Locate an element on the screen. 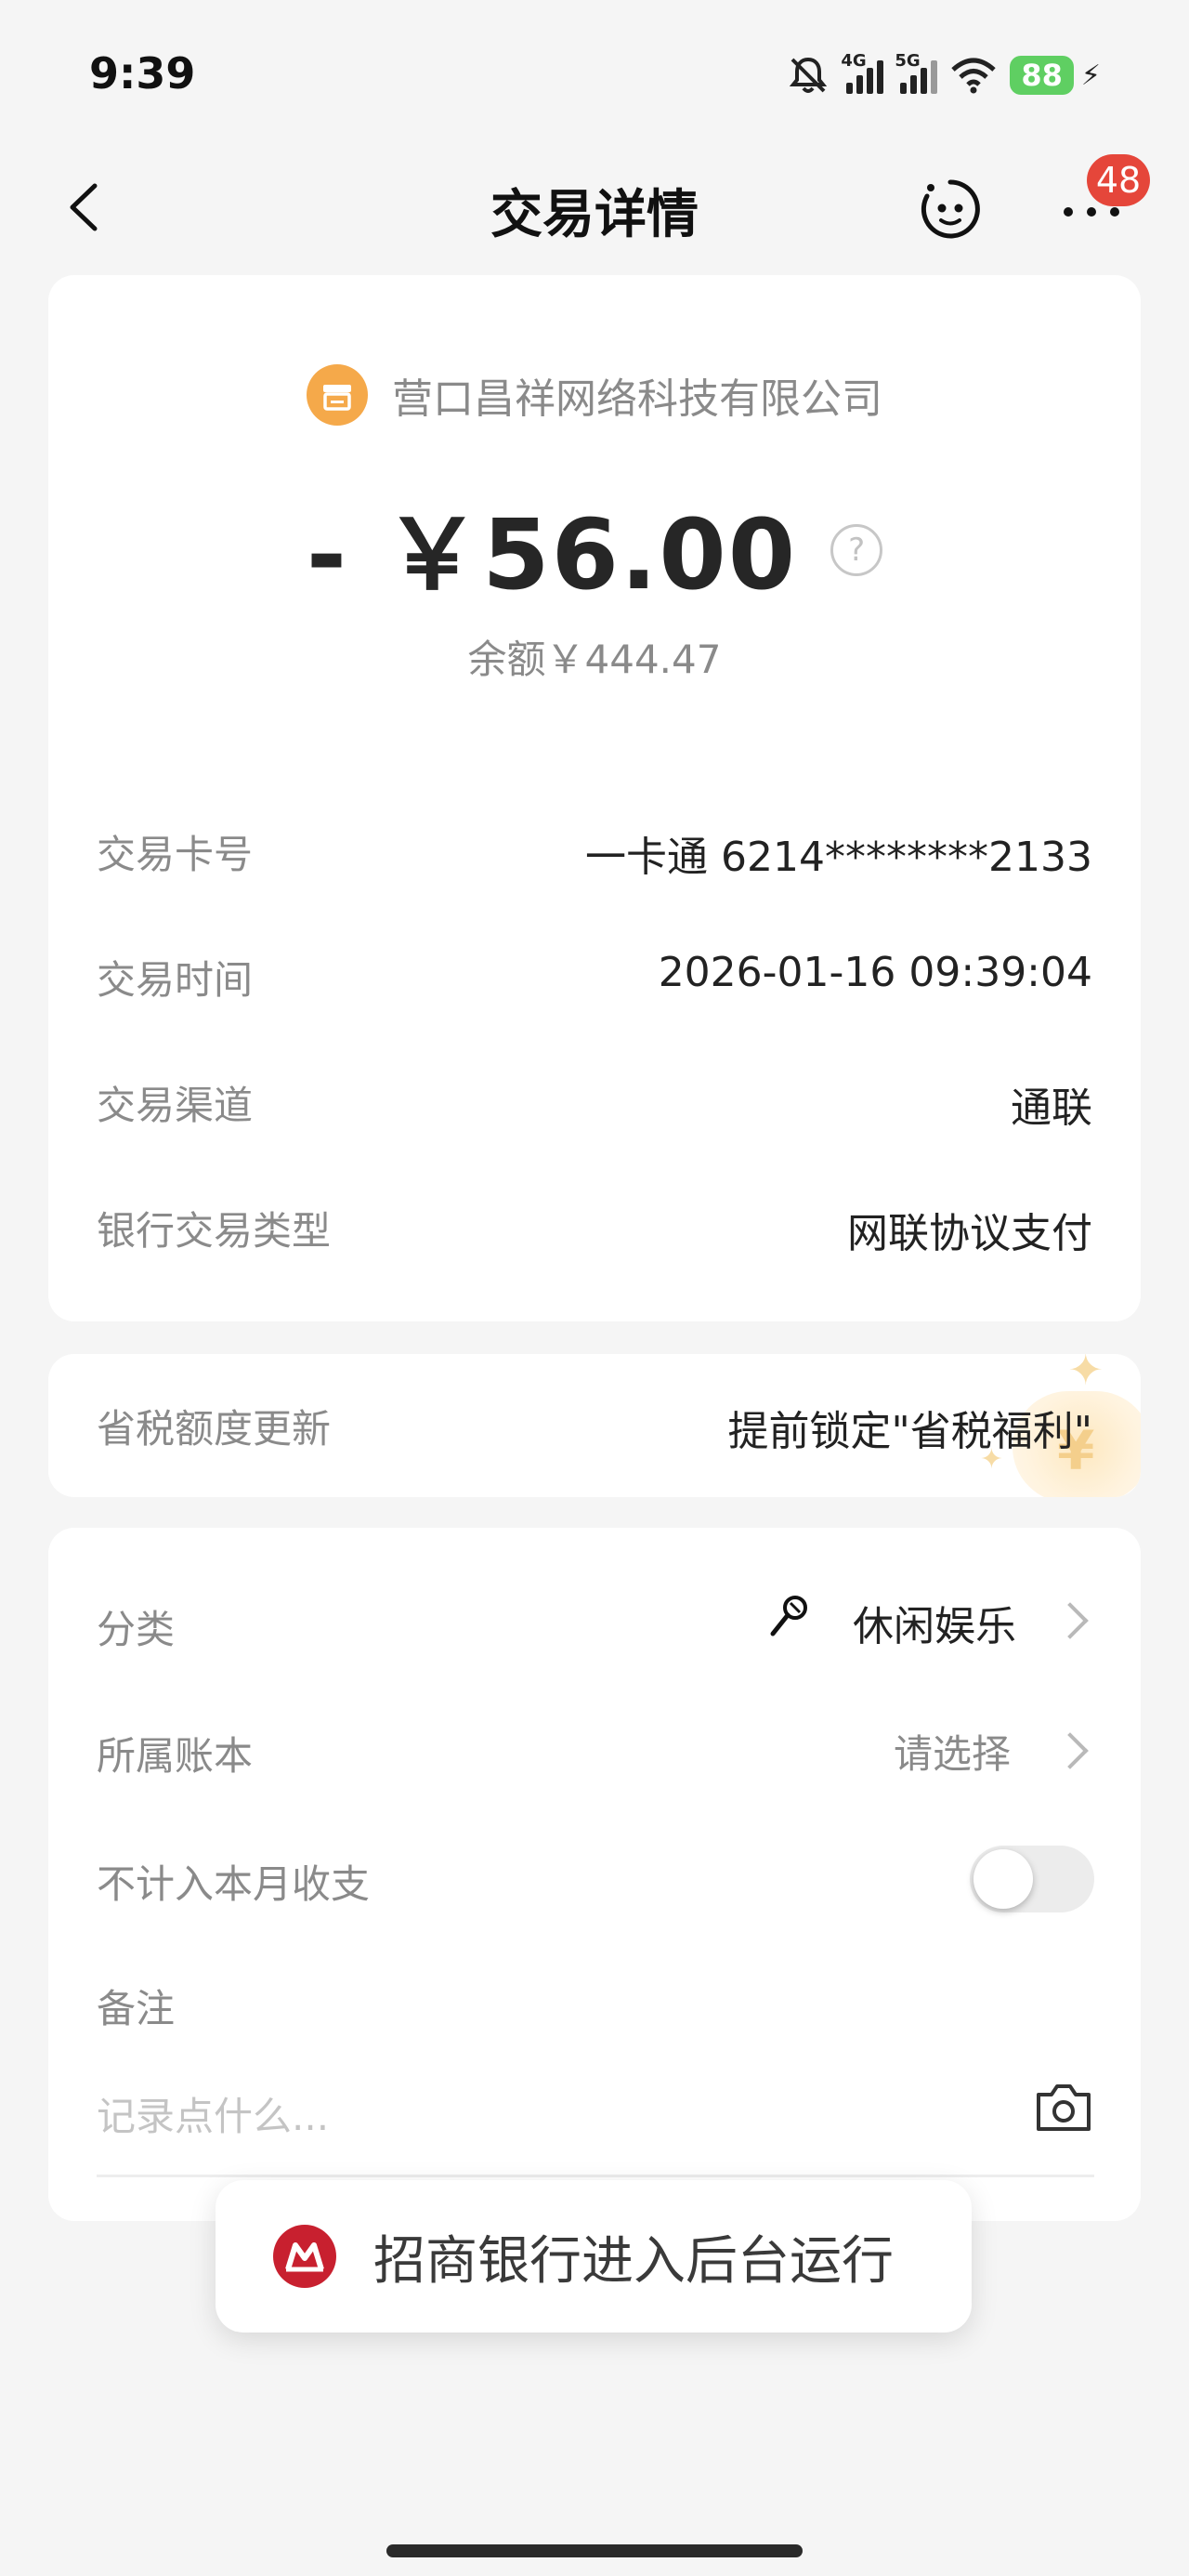  tax-value: 提前锁定"省税福利" is located at coordinates (910, 1427).